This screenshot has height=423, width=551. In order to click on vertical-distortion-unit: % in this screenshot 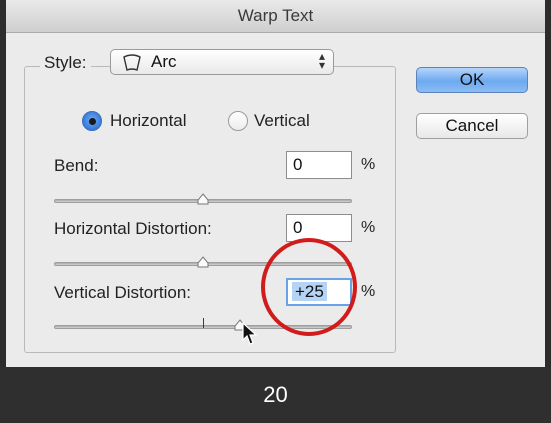, I will do `click(368, 291)`.